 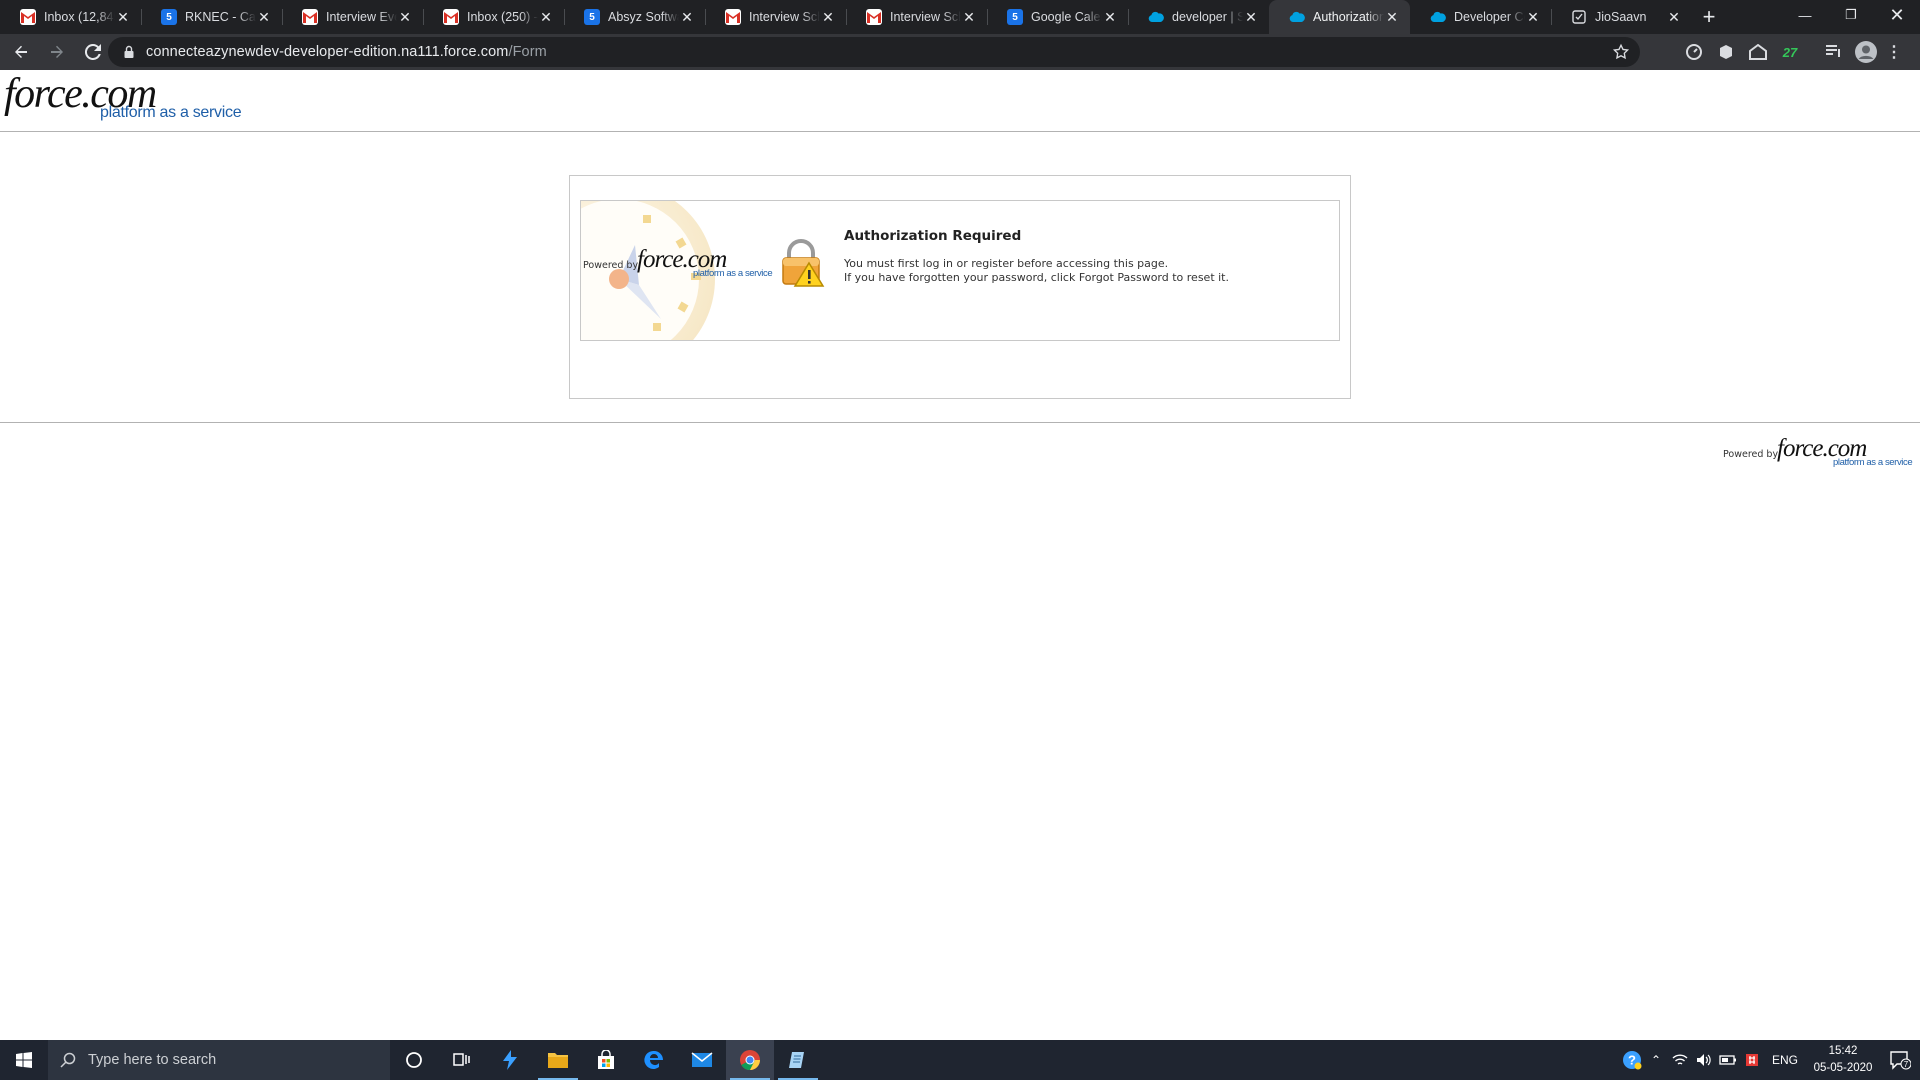 What do you see at coordinates (502, 17) in the screenshot?
I see `tab-title: Inbox (250) - p` at bounding box center [502, 17].